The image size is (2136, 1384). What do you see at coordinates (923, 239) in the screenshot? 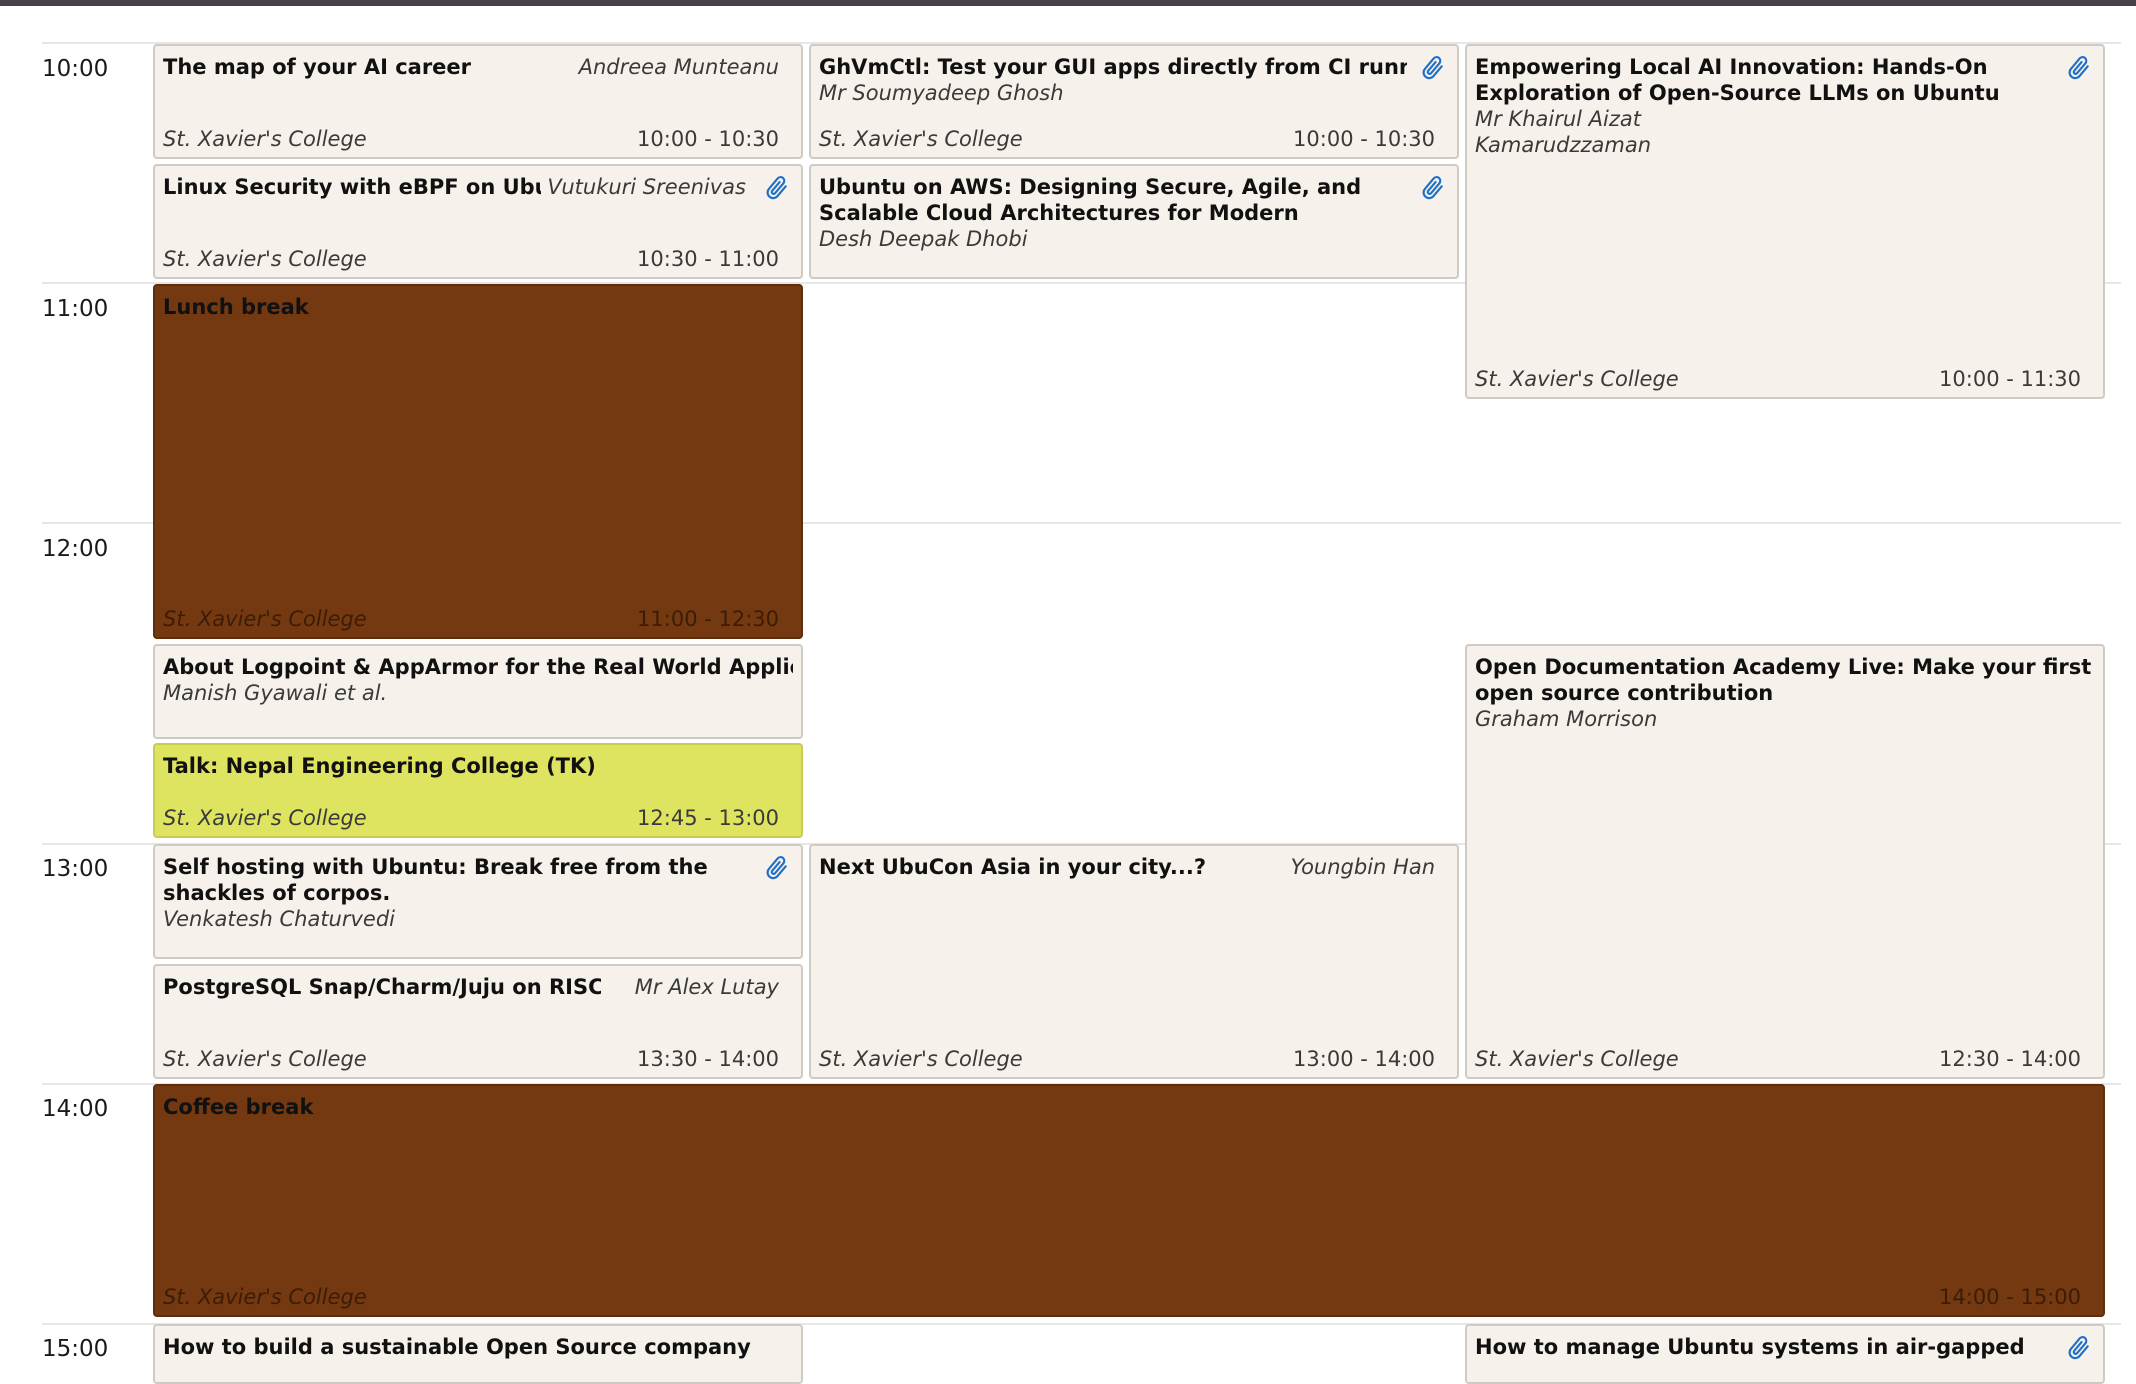
I see `event-speaker: Desh Deepak Dhobi` at bounding box center [923, 239].